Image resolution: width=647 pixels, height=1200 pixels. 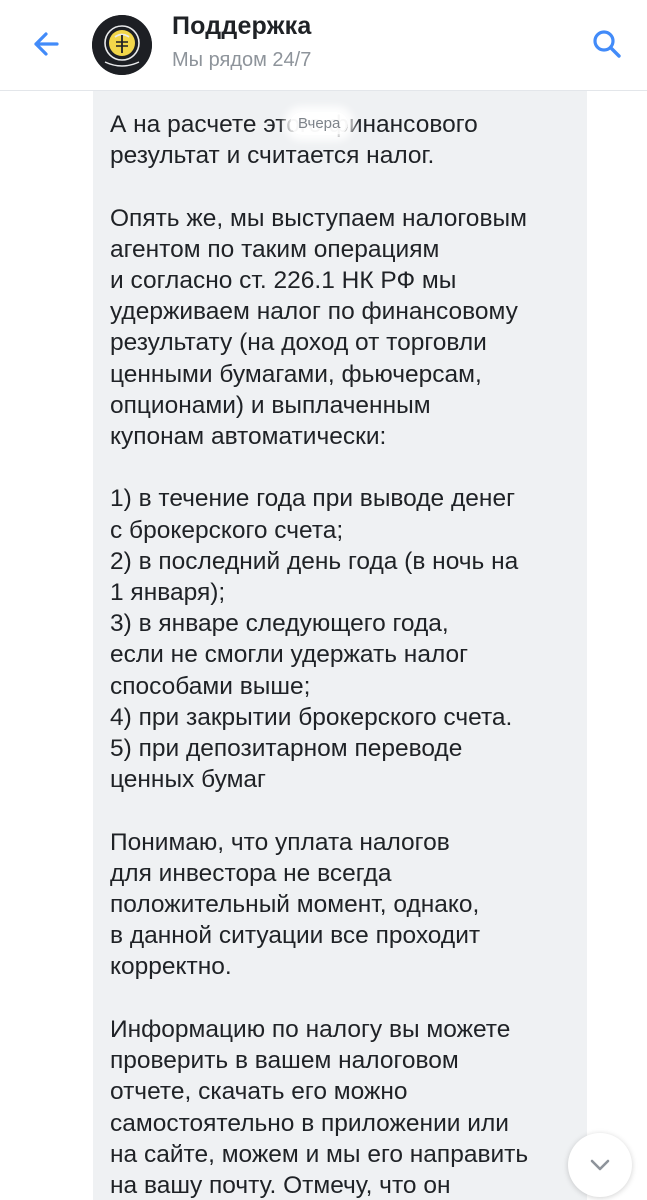 I want to click on arrow-left-icon, so click(x=46, y=44).